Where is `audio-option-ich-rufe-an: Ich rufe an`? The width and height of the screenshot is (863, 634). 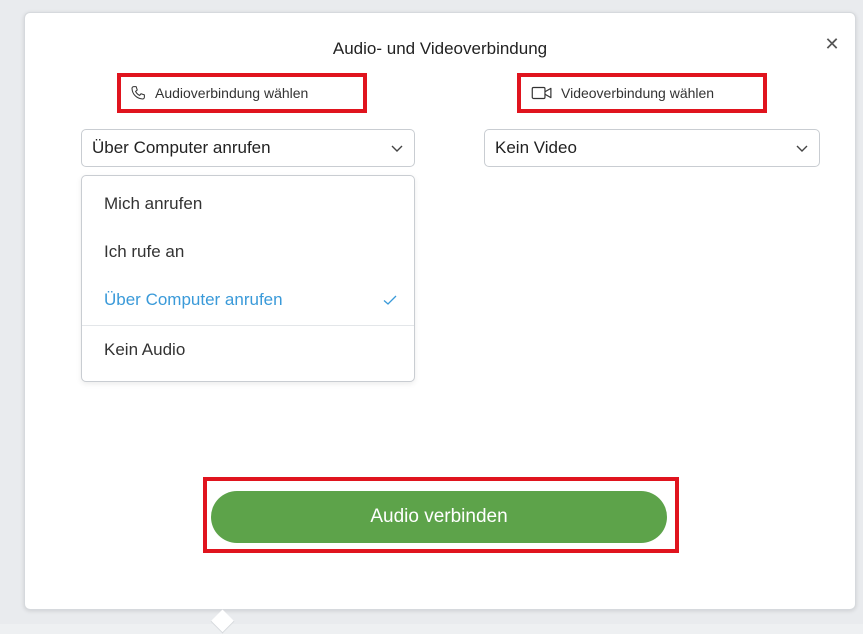
audio-option-ich-rufe-an: Ich rufe an is located at coordinates (248, 252).